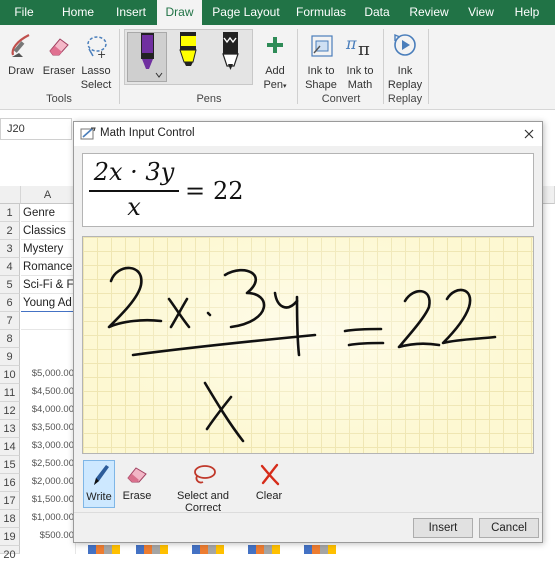 This screenshot has width=555, height=564. Describe the element at coordinates (360, 71) in the screenshot. I see `ink-to-math-label-1: Ink to` at that location.